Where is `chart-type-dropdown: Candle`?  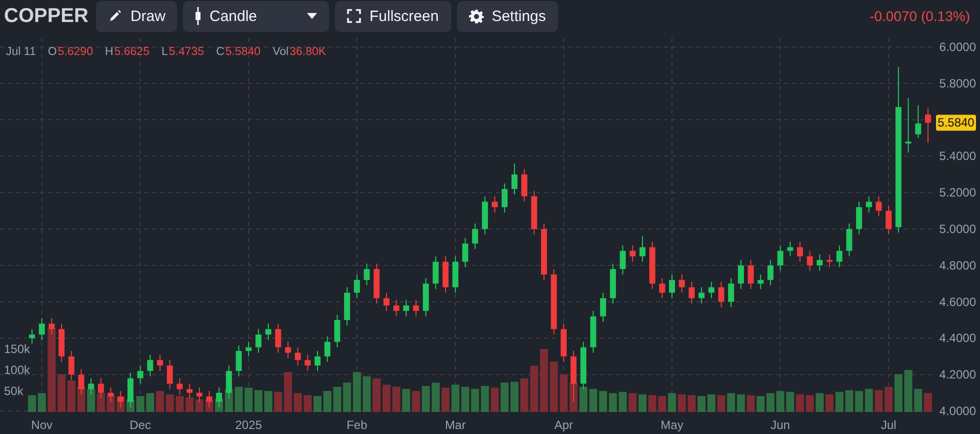
chart-type-dropdown: Candle is located at coordinates (256, 16).